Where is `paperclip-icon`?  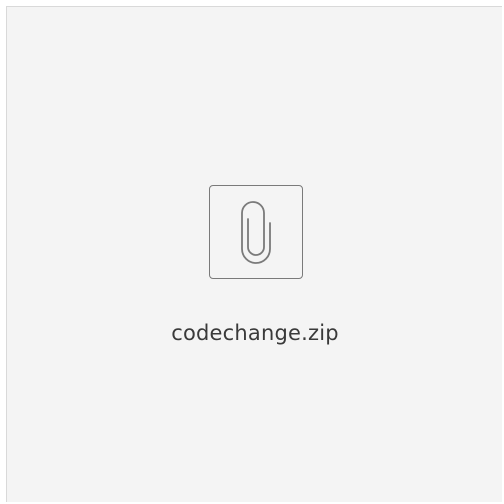
paperclip-icon is located at coordinates (256, 232).